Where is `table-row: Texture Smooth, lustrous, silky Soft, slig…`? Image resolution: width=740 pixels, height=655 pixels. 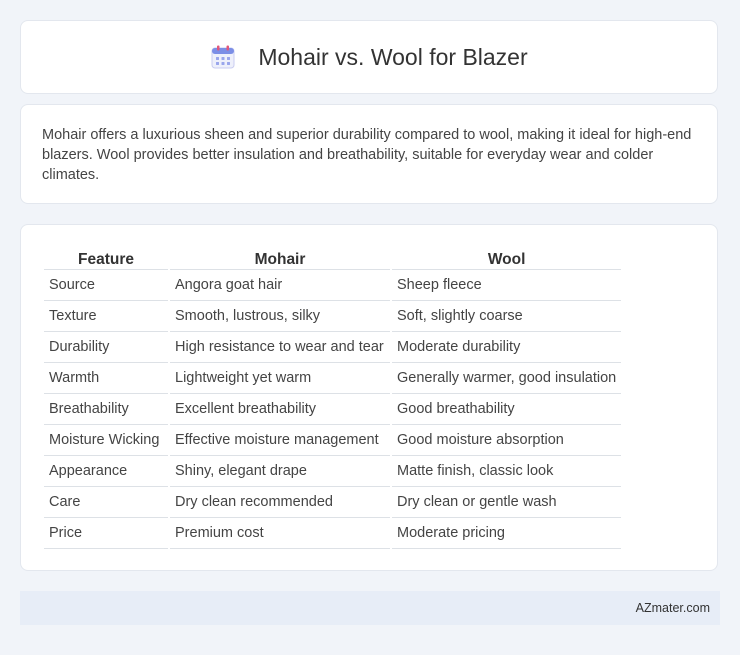
table-row: Texture Smooth, lustrous, silky Soft, slig… is located at coordinates (333, 316).